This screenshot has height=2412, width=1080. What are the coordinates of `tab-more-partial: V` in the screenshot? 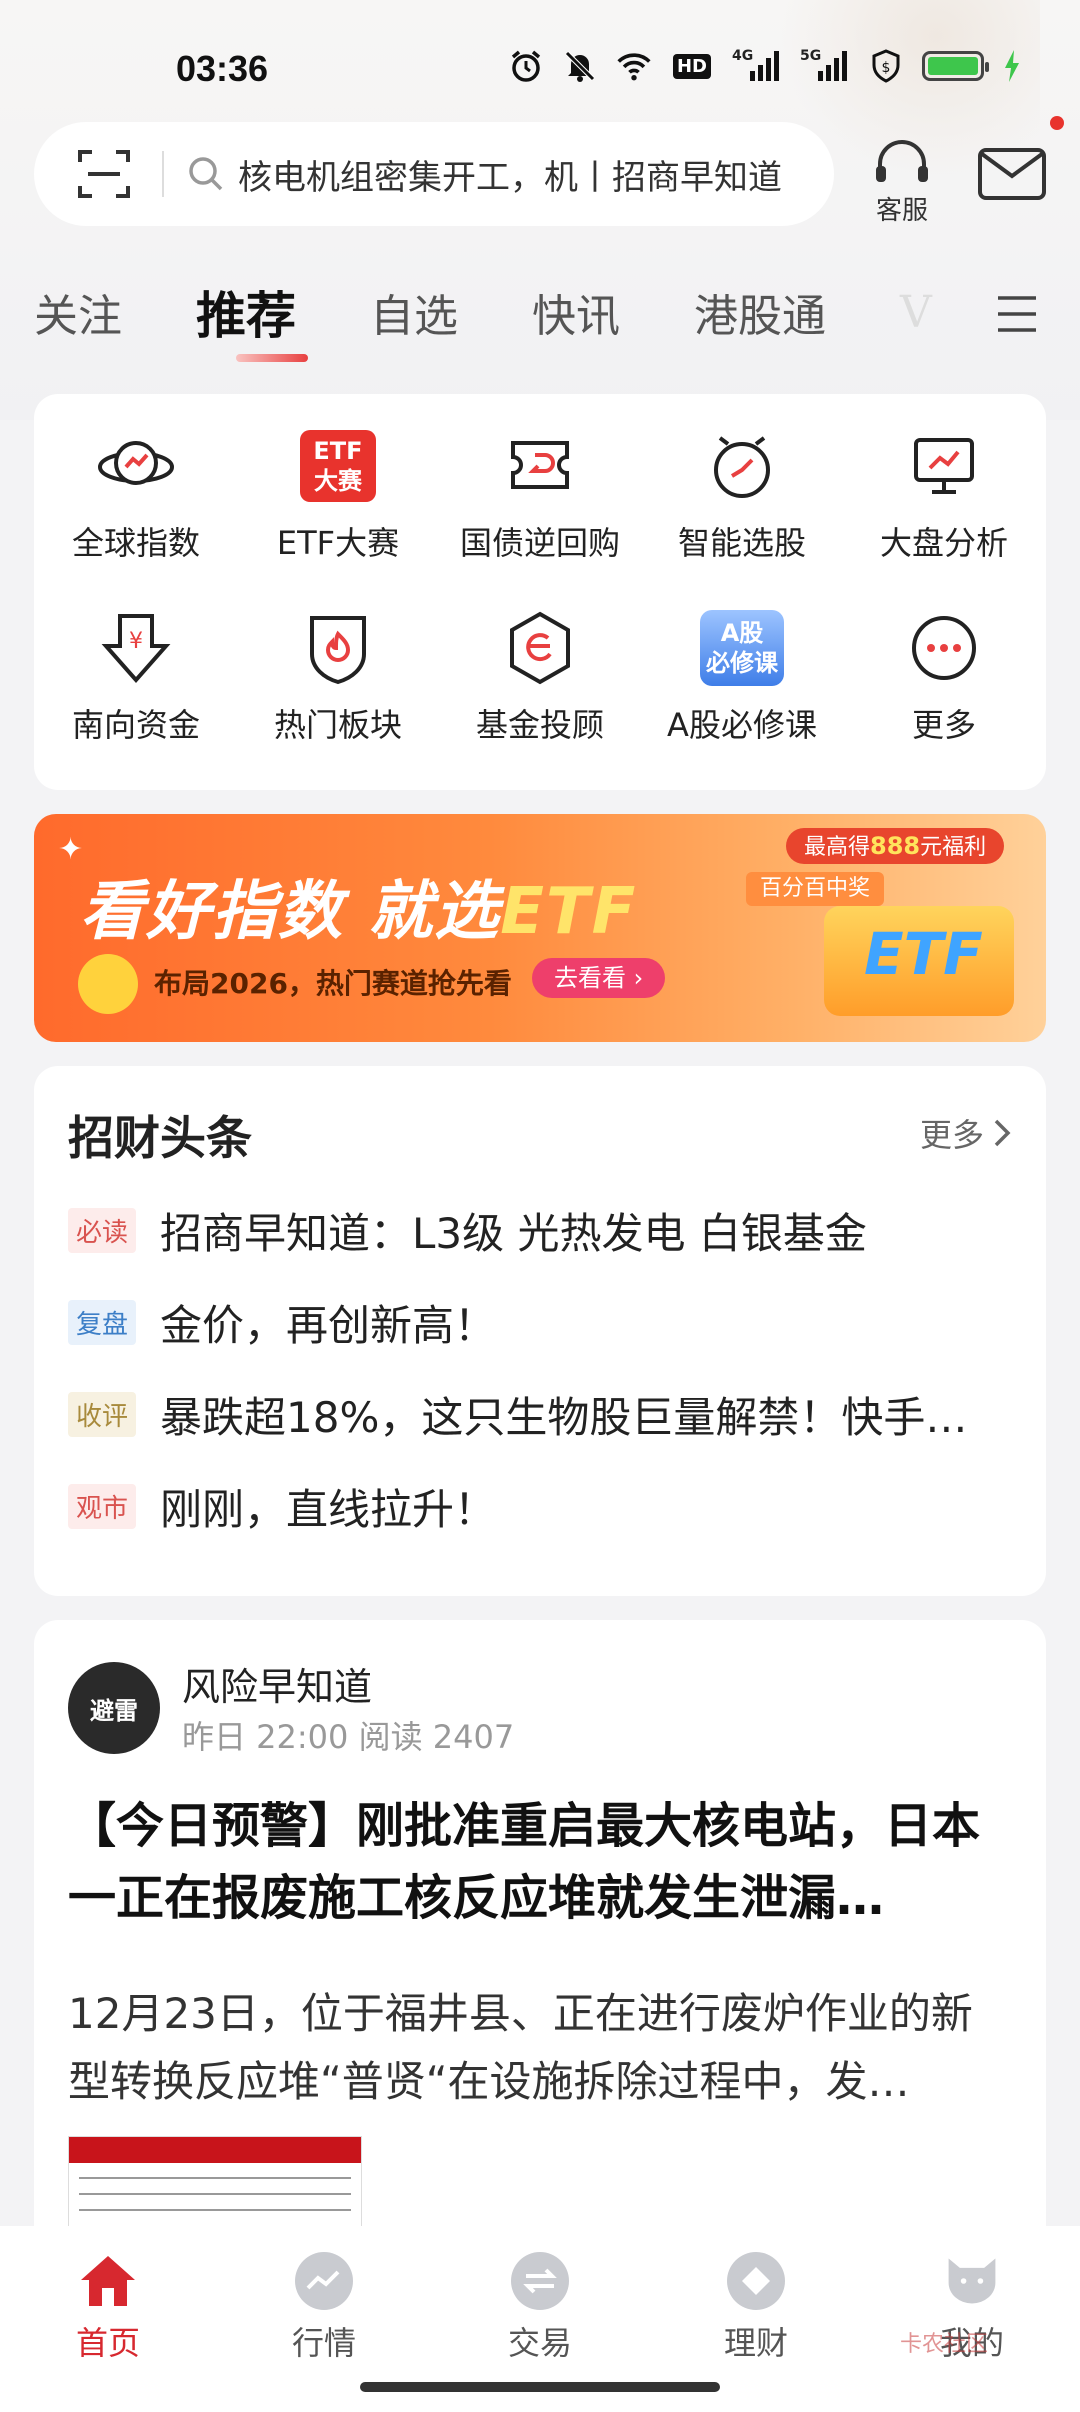 It's located at (916, 312).